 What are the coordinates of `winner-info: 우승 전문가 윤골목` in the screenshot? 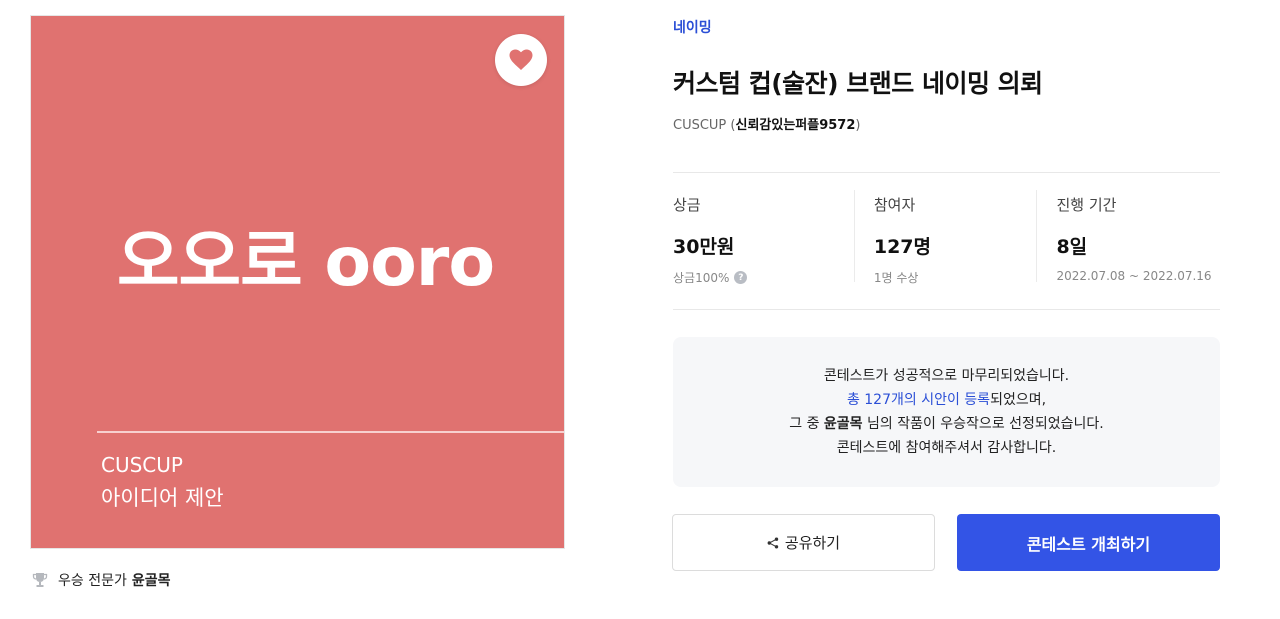 It's located at (101, 580).